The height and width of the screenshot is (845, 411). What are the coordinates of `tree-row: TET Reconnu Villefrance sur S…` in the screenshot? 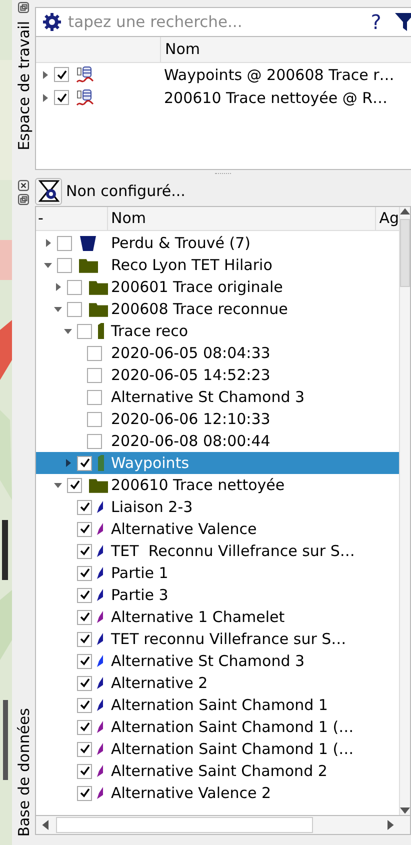 It's located at (217, 551).